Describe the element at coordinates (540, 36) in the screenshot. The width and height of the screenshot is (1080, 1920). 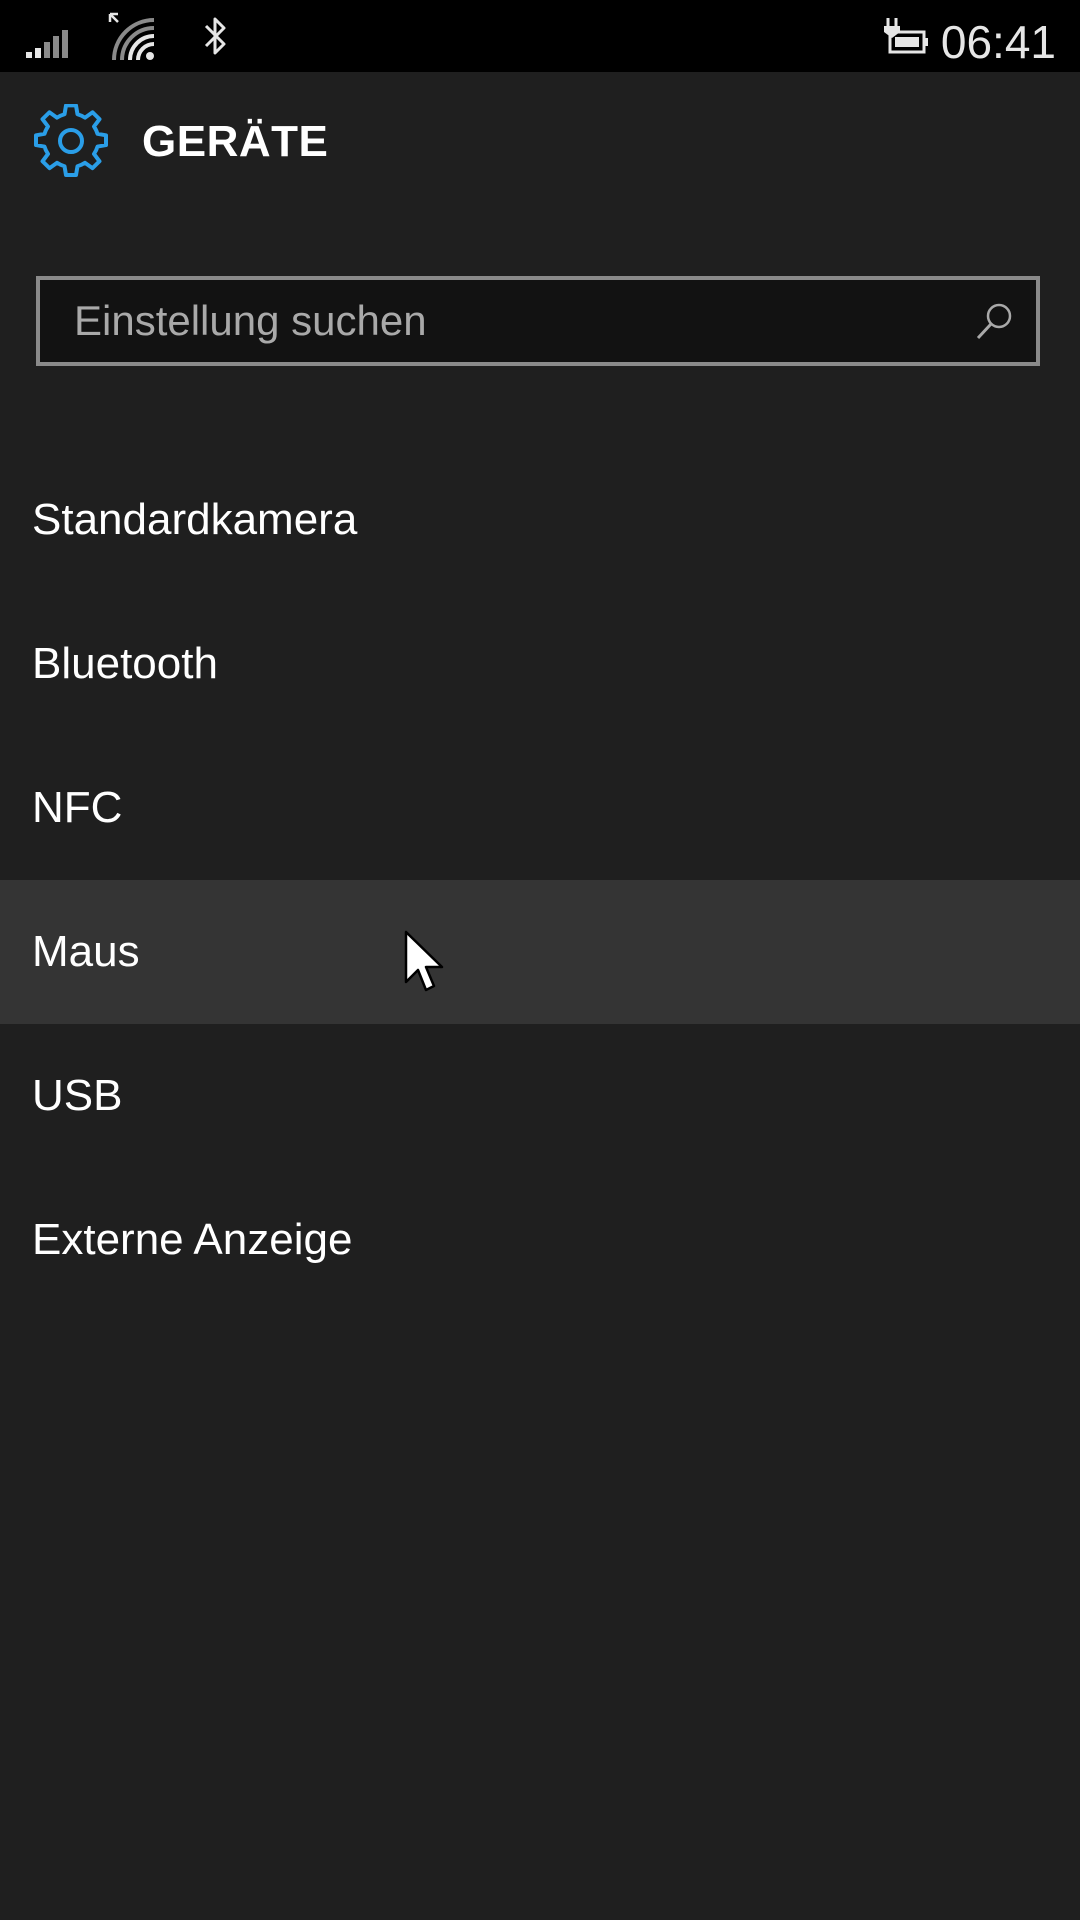
I see `status-bar: 06:41` at that location.